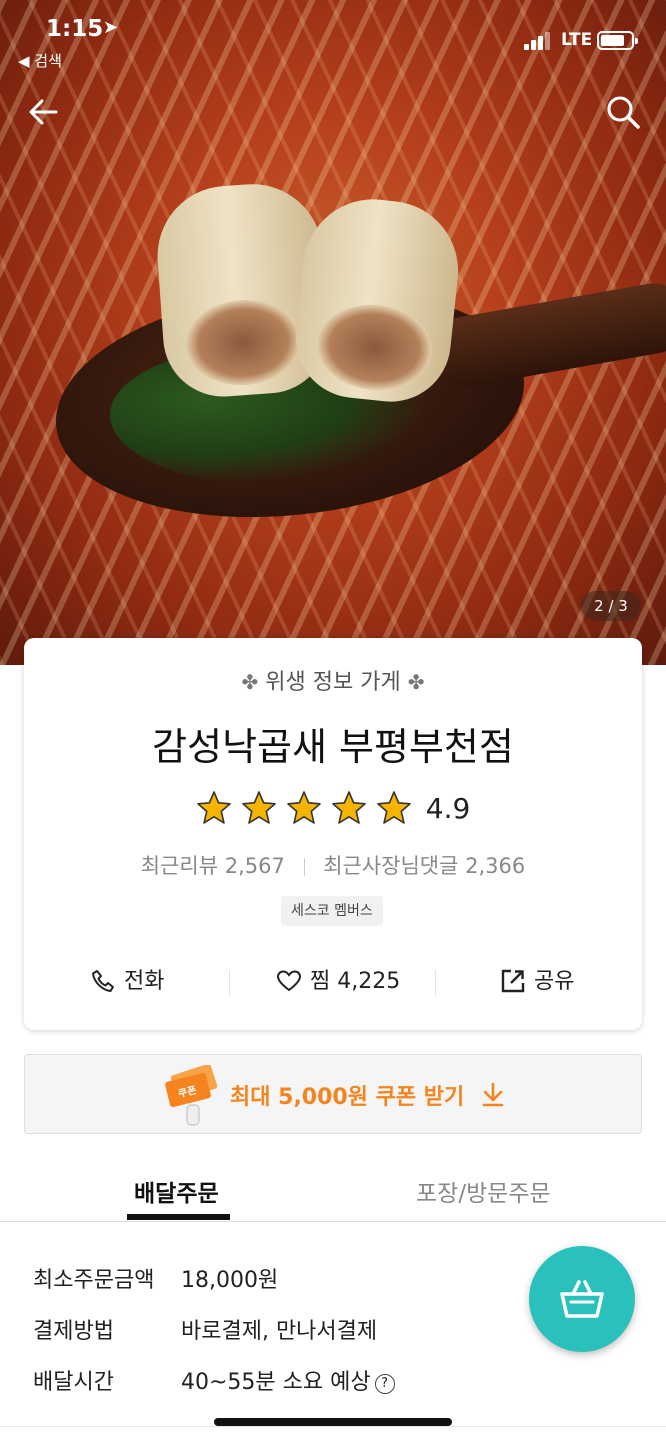  I want to click on info-key: 결제방법, so click(73, 1331).